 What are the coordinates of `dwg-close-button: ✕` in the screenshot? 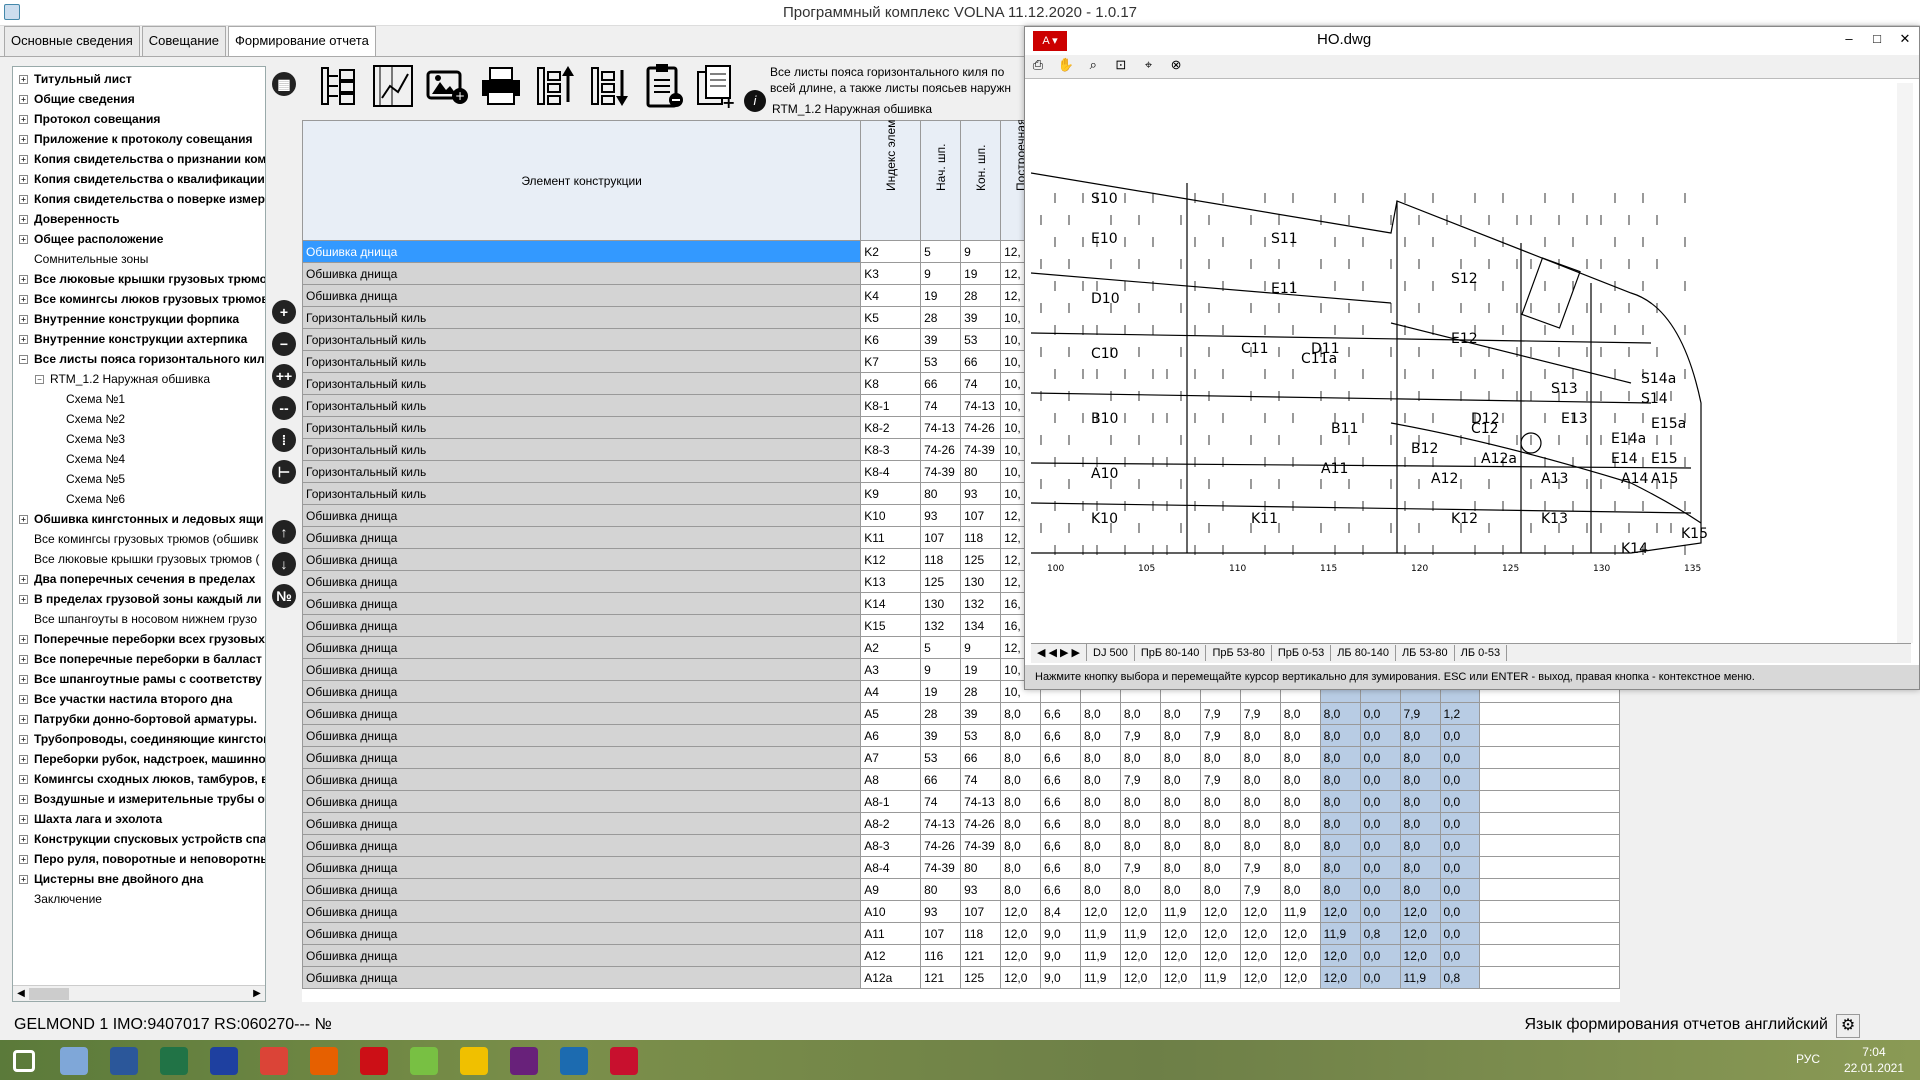 It's located at (1905, 39).